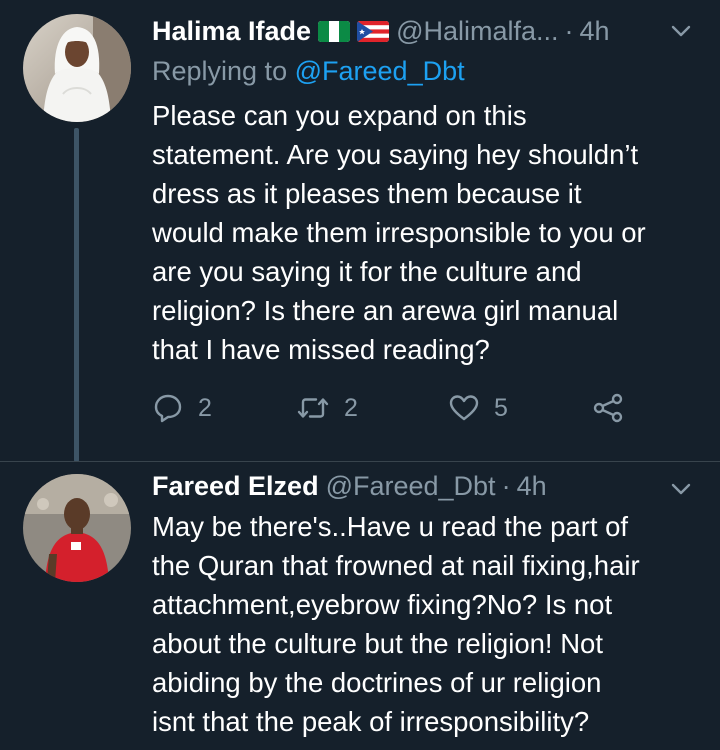 The height and width of the screenshot is (750, 720). What do you see at coordinates (377, 643) in the screenshot?
I see `tweet-text-line: about the culture but the religion! Not` at bounding box center [377, 643].